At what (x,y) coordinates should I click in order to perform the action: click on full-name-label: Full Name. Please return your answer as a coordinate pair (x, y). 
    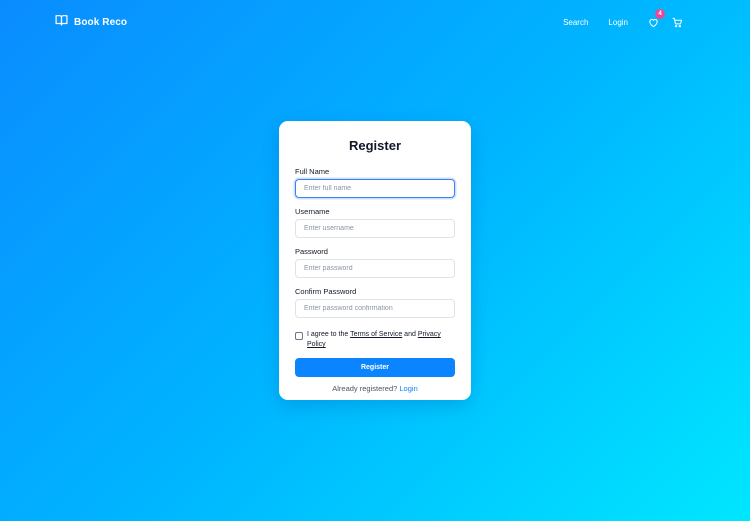
    Looking at the image, I should click on (312, 171).